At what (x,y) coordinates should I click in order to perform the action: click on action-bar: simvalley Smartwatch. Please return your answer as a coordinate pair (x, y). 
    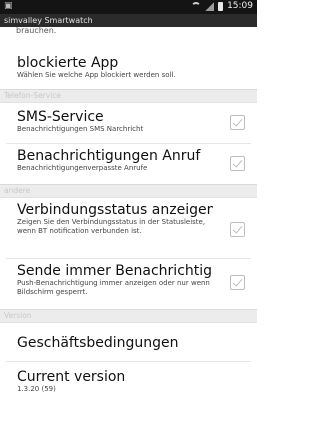
    Looking at the image, I should click on (128, 20).